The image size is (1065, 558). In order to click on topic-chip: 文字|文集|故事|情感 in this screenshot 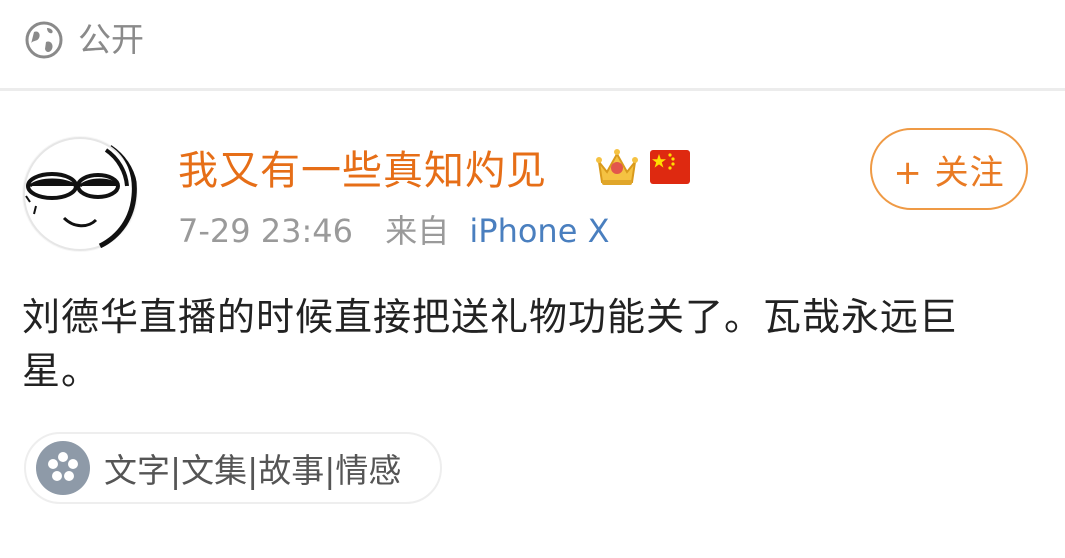, I will do `click(233, 468)`.